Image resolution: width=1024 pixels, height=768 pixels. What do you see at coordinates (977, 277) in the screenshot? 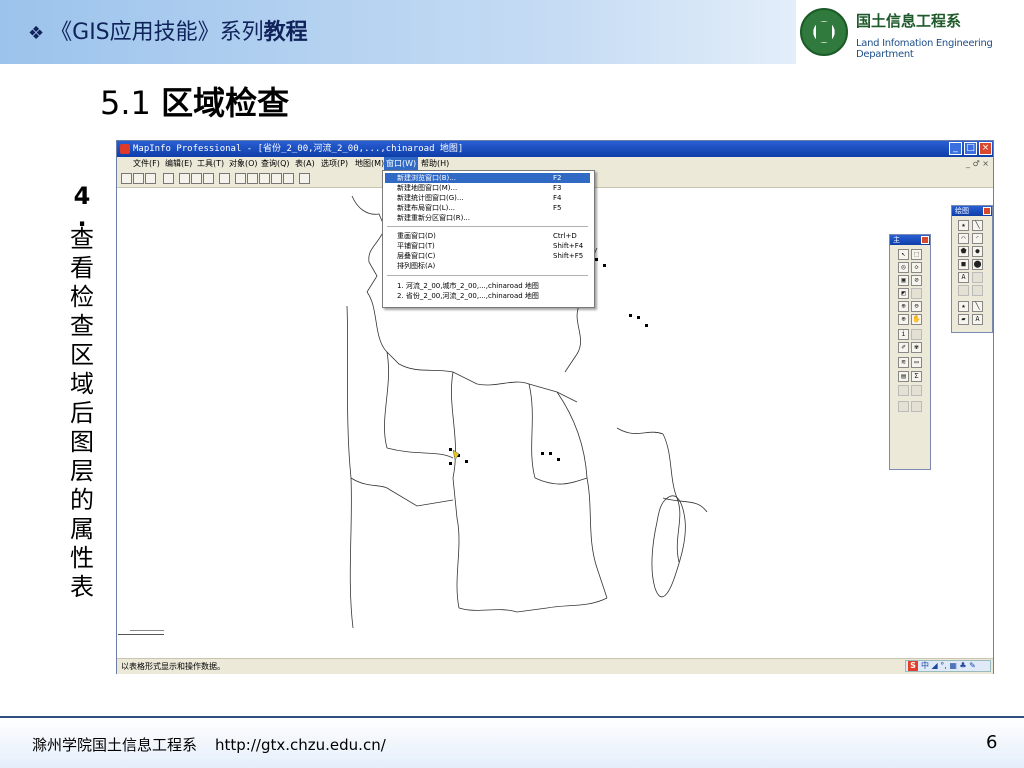
I see `frame-tool-icon` at bounding box center [977, 277].